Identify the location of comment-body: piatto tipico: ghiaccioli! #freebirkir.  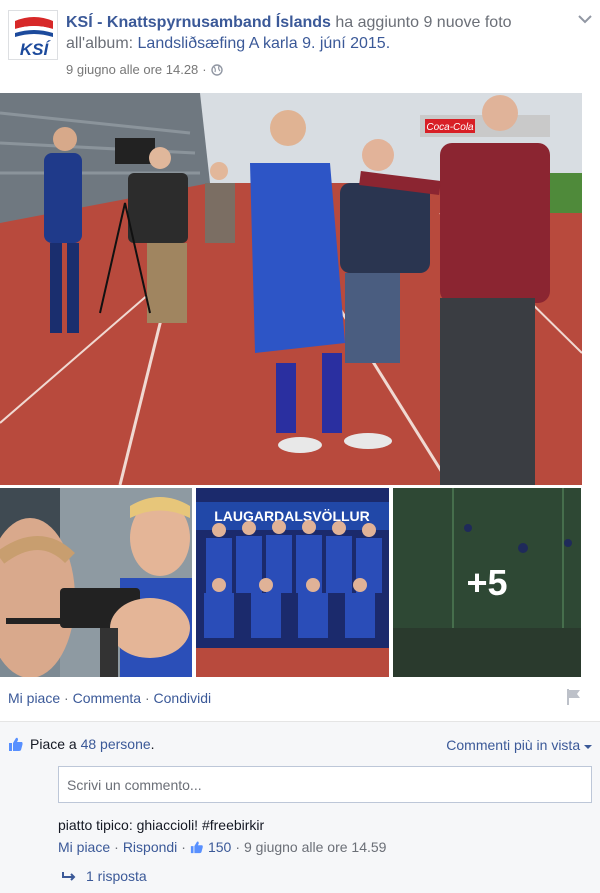
(161, 825).